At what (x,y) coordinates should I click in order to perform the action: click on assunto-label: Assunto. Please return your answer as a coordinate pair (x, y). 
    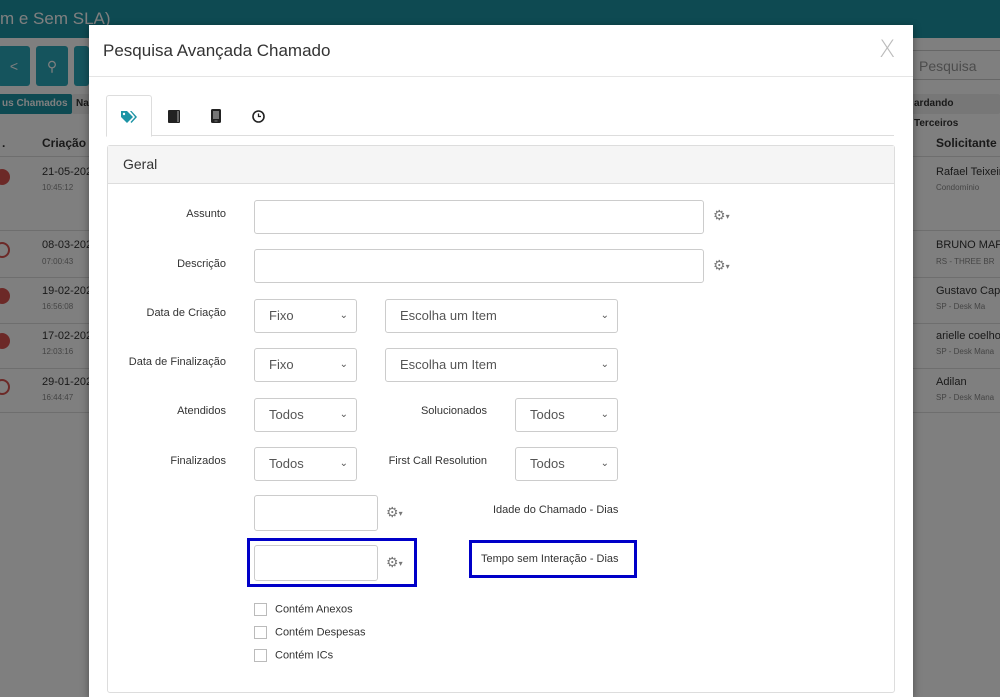
    Looking at the image, I should click on (206, 214).